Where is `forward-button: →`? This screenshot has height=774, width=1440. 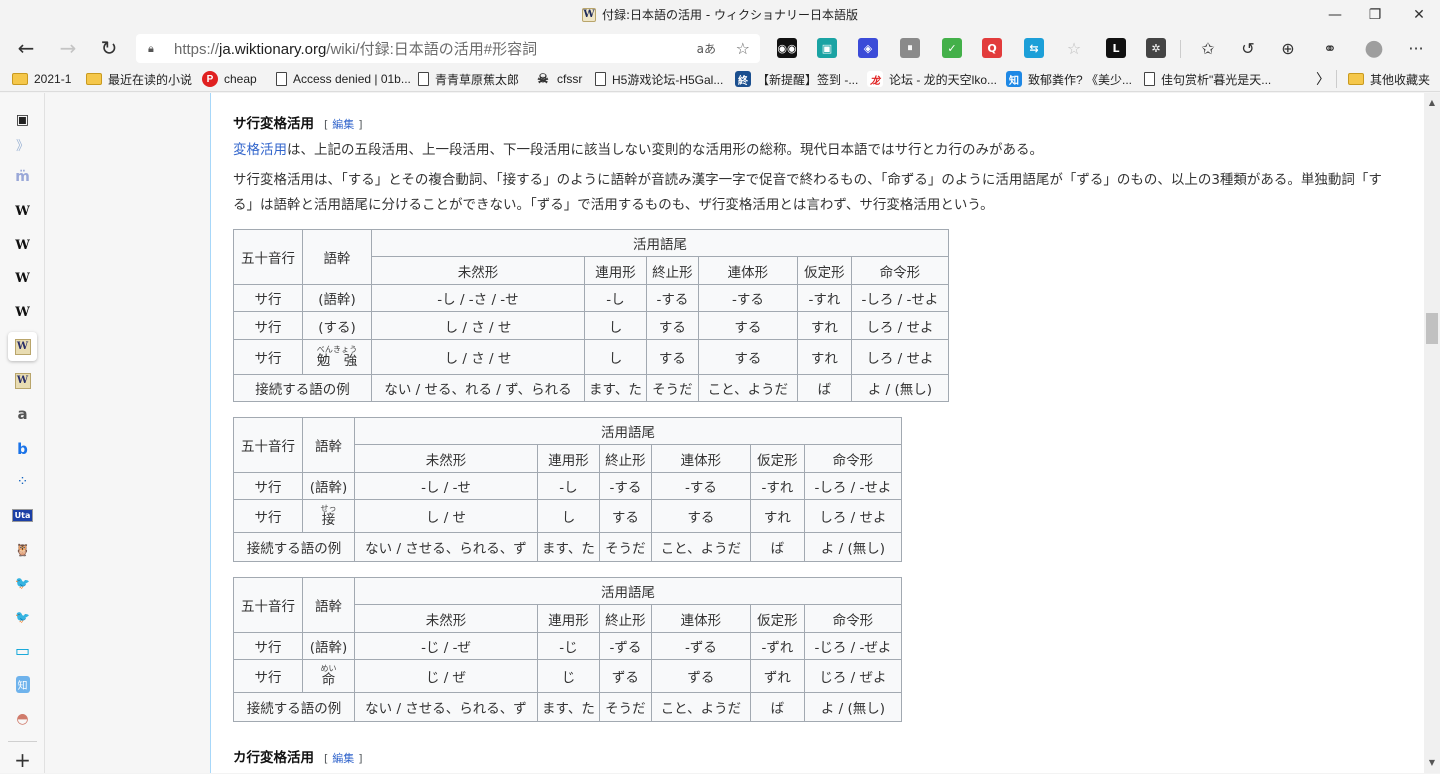 forward-button: → is located at coordinates (68, 48).